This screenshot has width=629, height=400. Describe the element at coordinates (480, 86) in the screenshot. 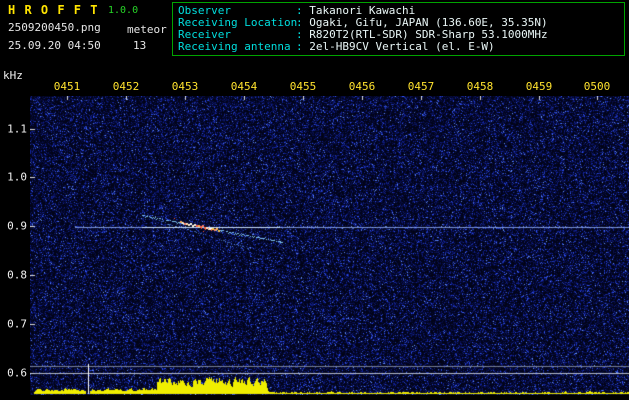

I see `time-label-0458: 0458` at that location.